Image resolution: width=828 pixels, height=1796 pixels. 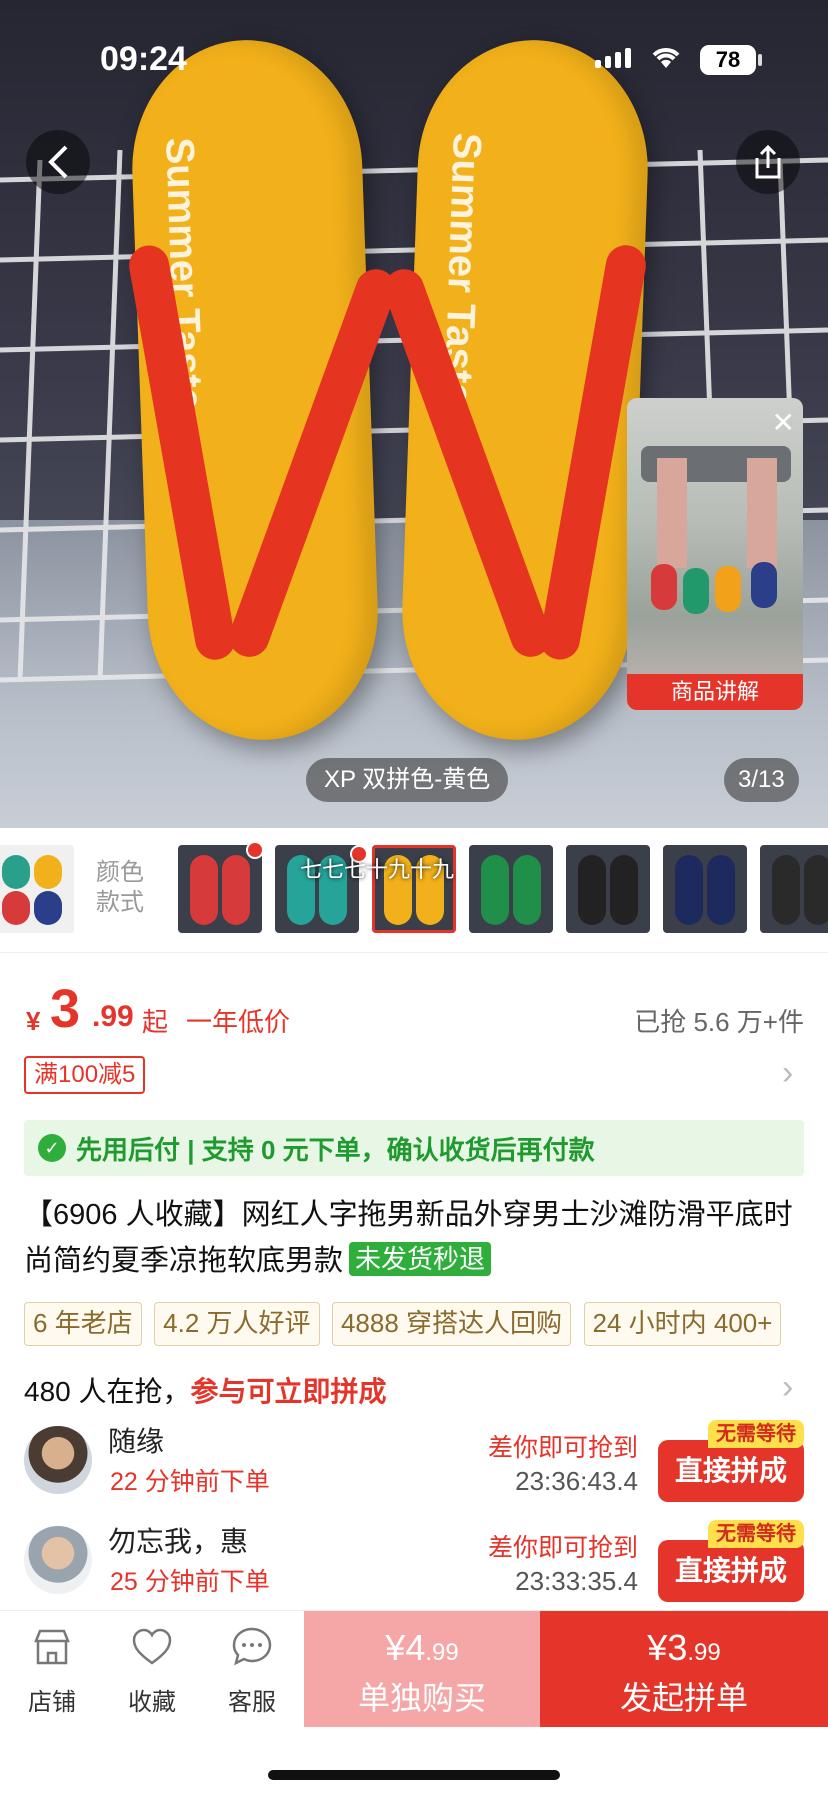 What do you see at coordinates (608, 889) in the screenshot?
I see `variant-thumb-black-red` at bounding box center [608, 889].